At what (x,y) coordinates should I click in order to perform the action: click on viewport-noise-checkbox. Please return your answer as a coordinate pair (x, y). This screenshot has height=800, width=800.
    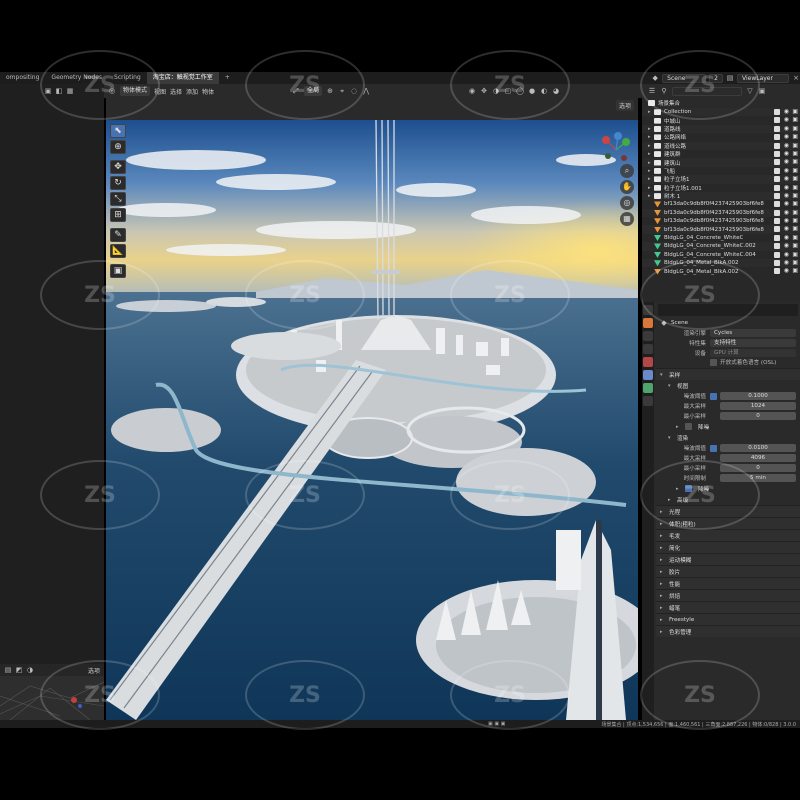
    Looking at the image, I should click on (713, 396).